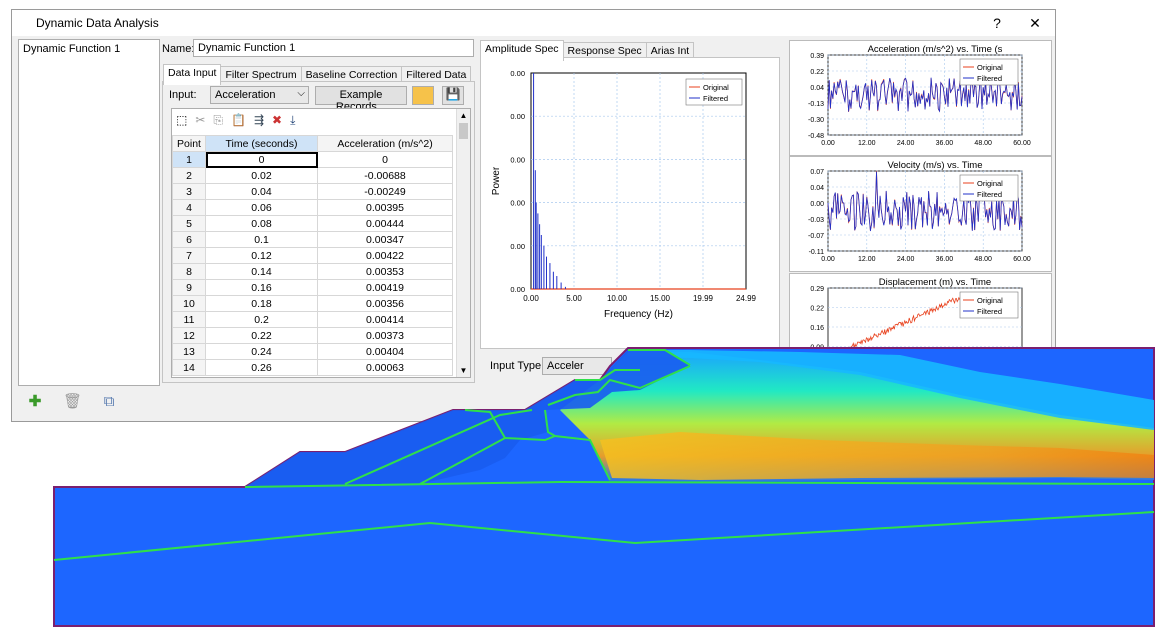 The image size is (1164, 636). What do you see at coordinates (522, 50) in the screenshot?
I see `tab-amplitude-spec: Amplitude Spec` at bounding box center [522, 50].